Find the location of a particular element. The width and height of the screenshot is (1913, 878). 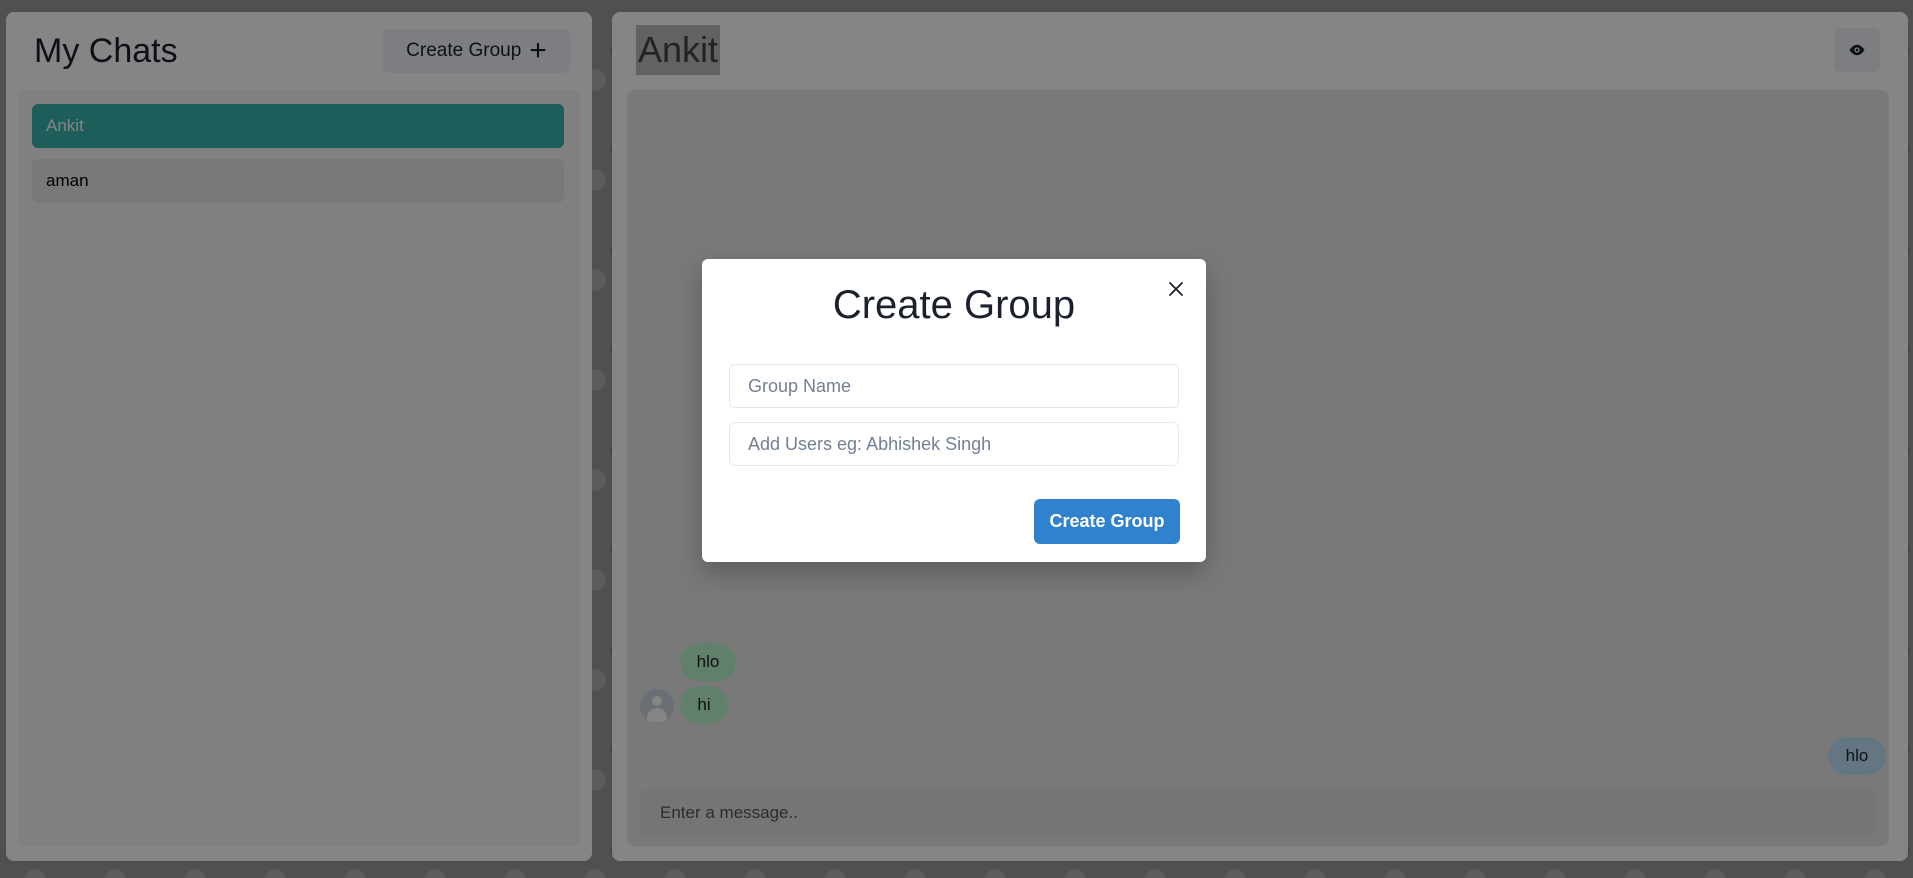

close-button is located at coordinates (1176, 289).